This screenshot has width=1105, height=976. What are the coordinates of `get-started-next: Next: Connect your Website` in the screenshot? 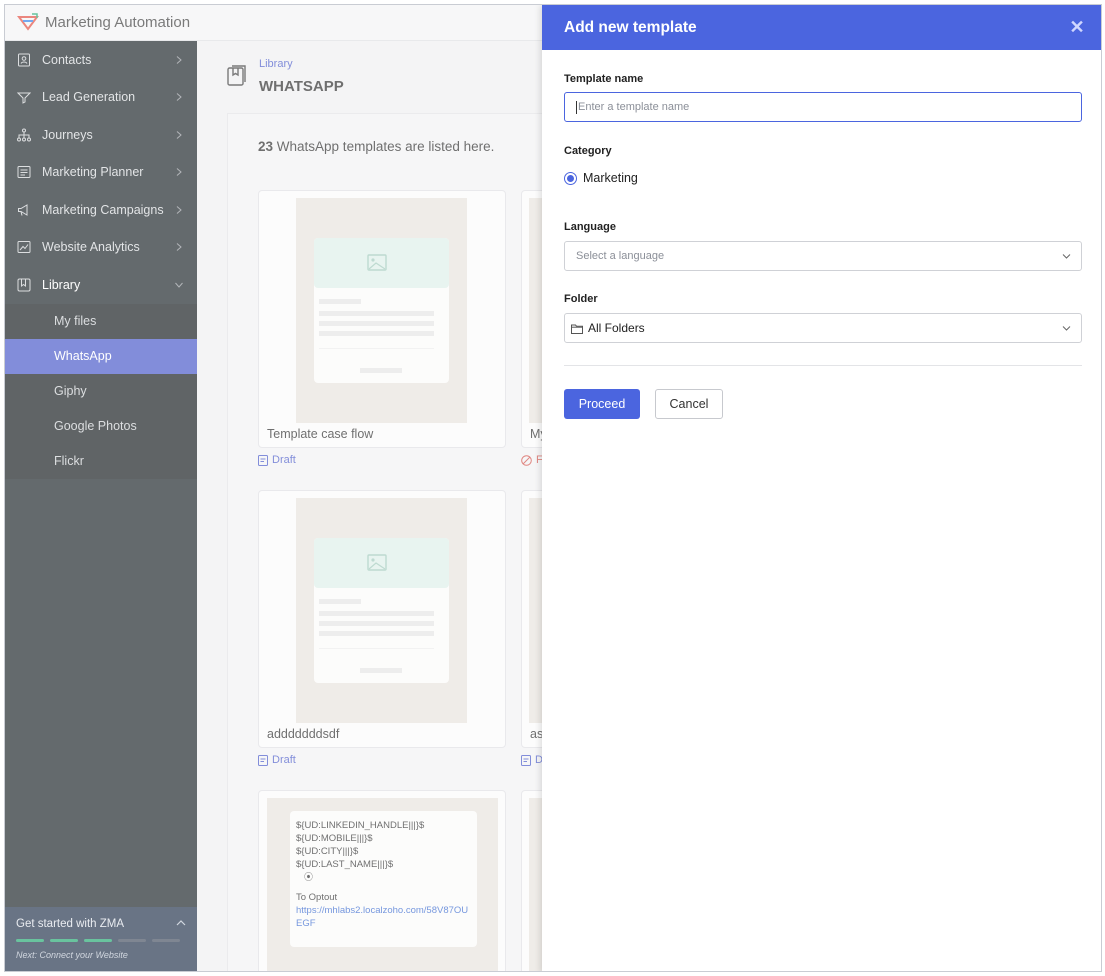 It's located at (72, 955).